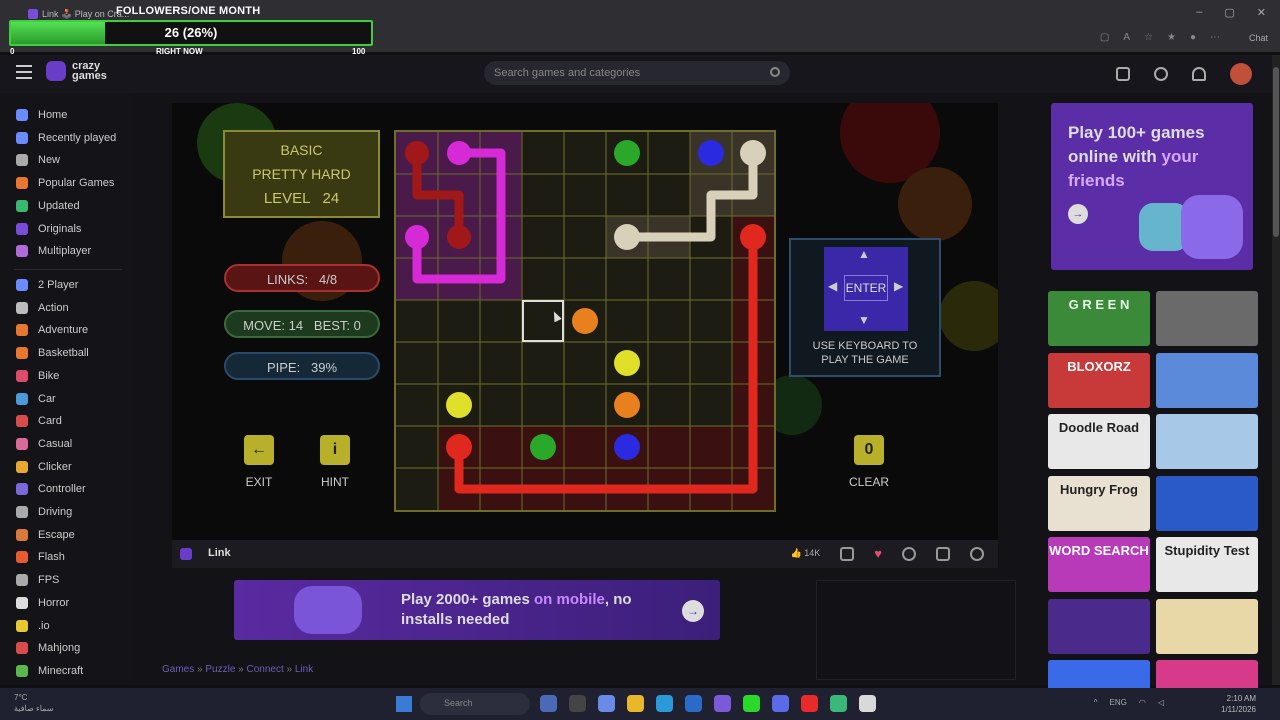  I want to click on sidebar-item-updated: Updated, so click(48, 206).